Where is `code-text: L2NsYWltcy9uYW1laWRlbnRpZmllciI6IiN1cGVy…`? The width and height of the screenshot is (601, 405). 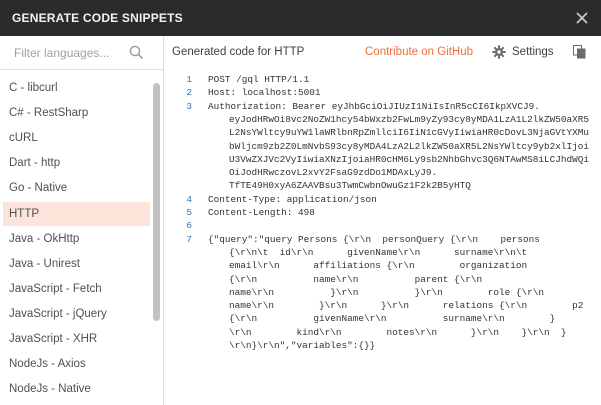 code-text: L2NsYWltcy9uYW1laWRlbnRpZmllciI6IiN1cGVy… is located at coordinates (409, 133).